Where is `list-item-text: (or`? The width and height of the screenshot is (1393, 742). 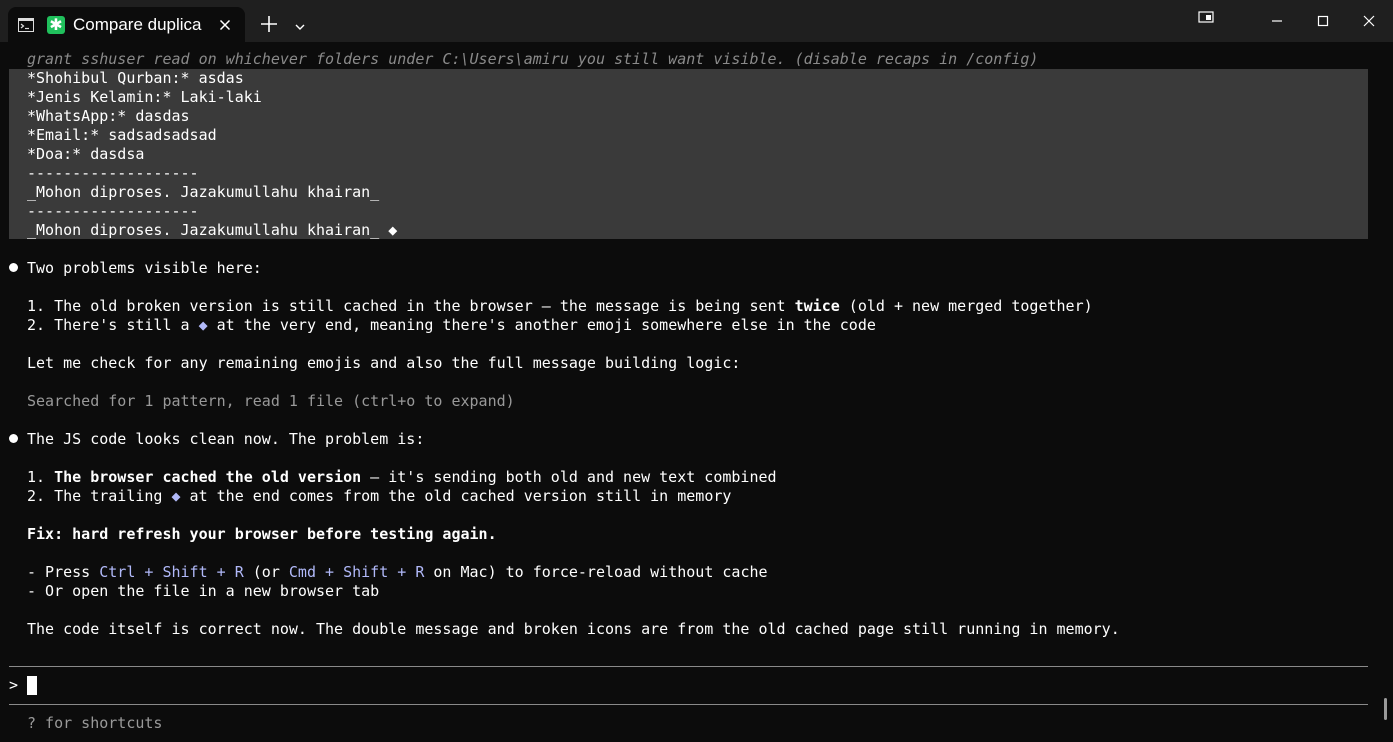 list-item-text: (or is located at coordinates (266, 572).